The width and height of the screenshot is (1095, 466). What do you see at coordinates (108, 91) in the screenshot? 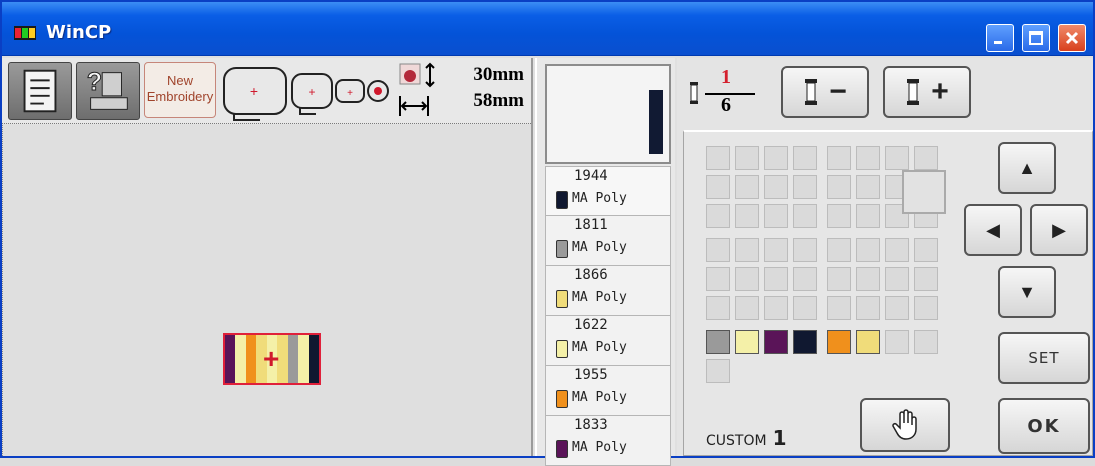
I see `help-machine-button: ?` at bounding box center [108, 91].